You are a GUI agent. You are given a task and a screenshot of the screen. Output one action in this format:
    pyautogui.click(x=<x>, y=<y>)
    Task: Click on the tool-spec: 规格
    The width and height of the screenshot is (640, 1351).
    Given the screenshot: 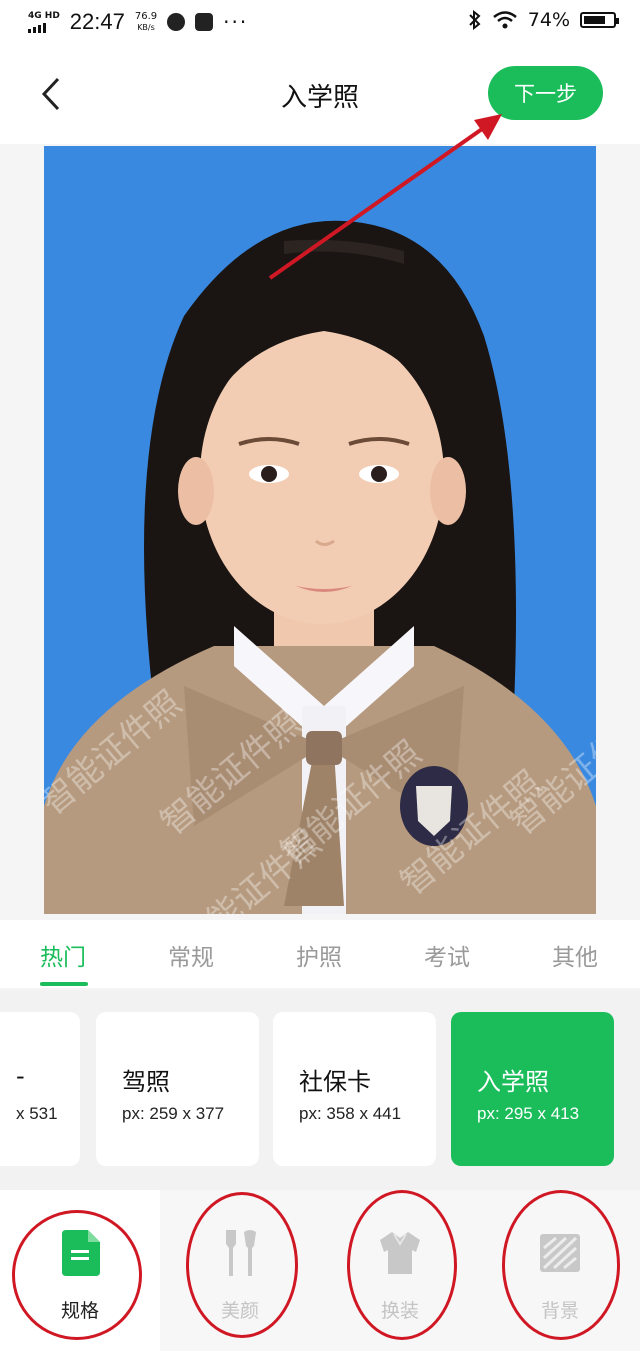 What is the action you would take?
    pyautogui.click(x=80, y=1270)
    